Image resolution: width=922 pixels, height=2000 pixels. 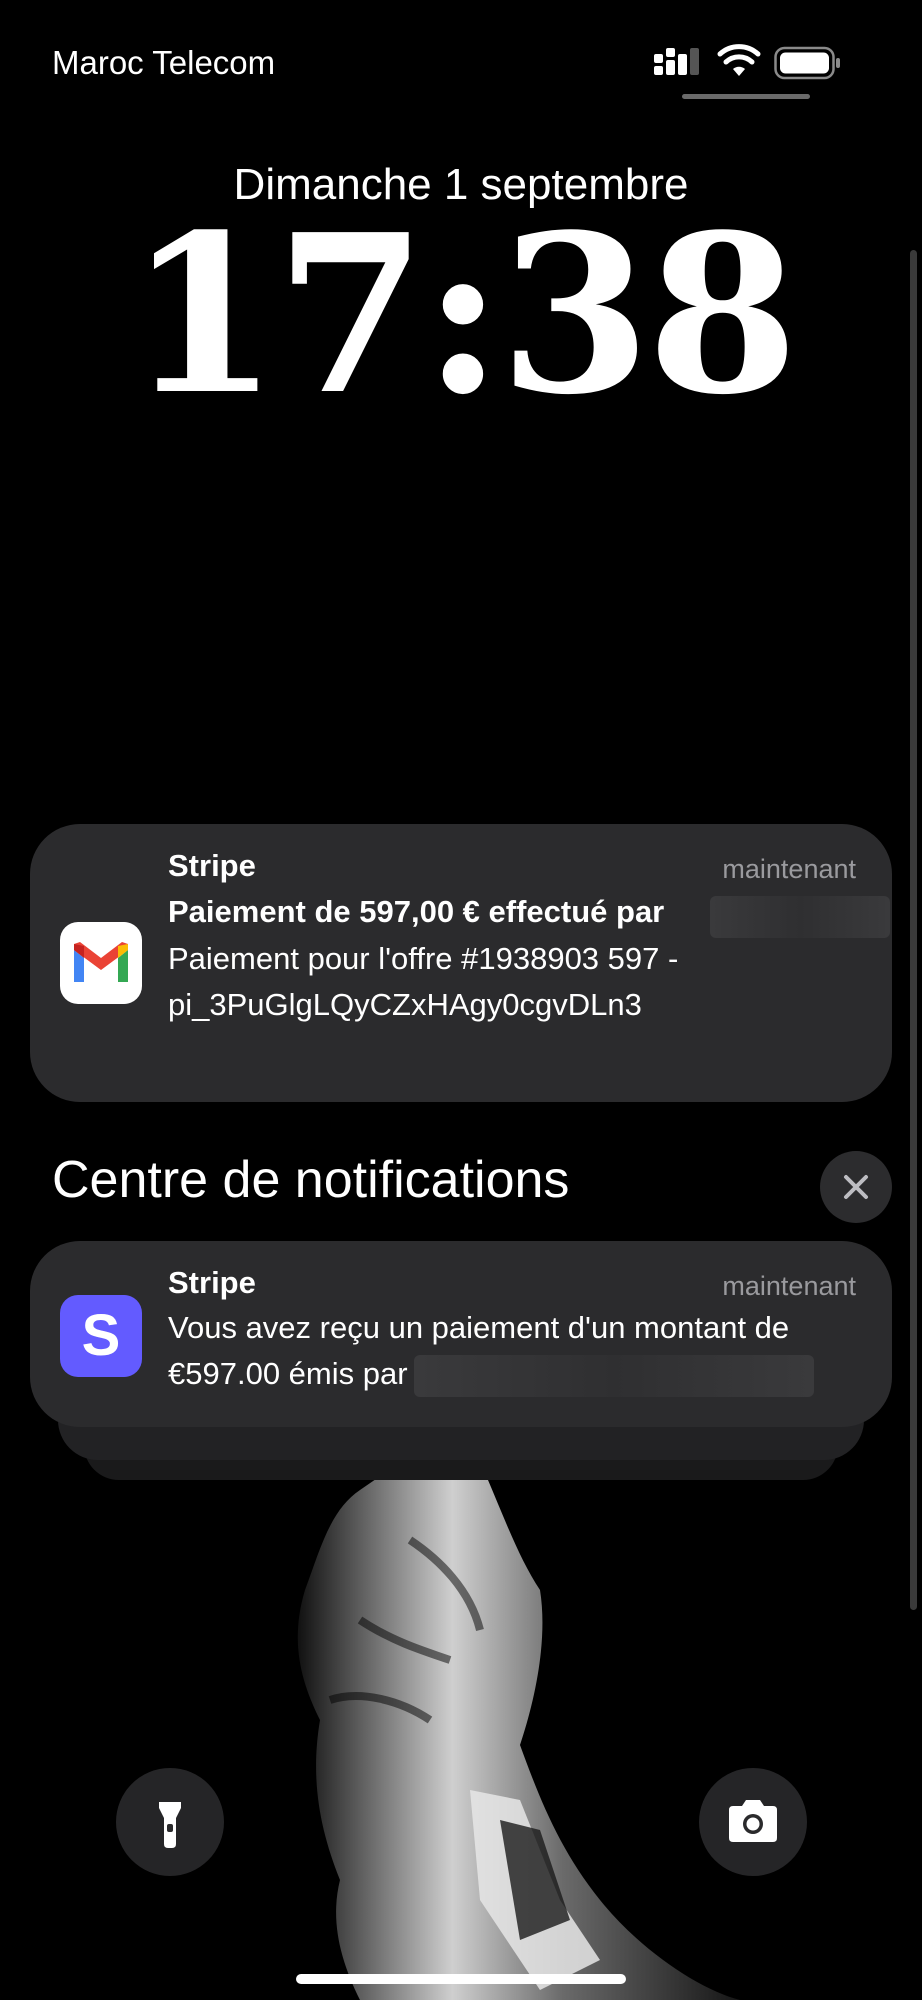 I want to click on notification-center-title: Centre de notifications, so click(x=311, y=1180).